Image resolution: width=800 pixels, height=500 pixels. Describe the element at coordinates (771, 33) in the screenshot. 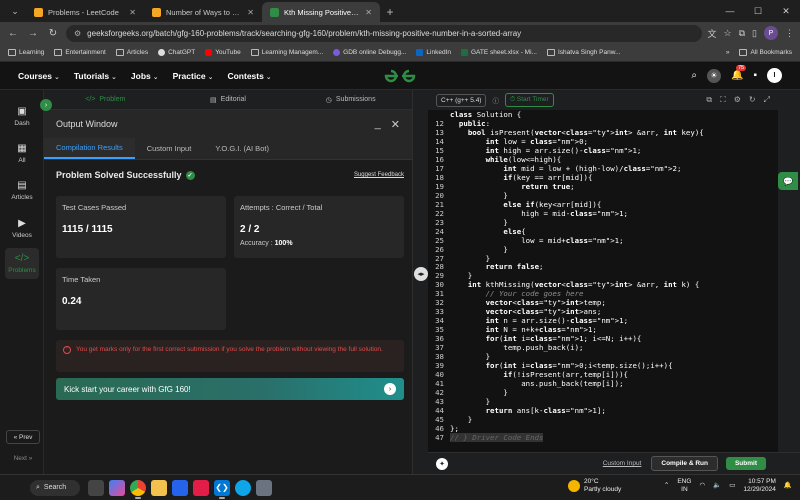

I see `profile-avatar: P` at that location.